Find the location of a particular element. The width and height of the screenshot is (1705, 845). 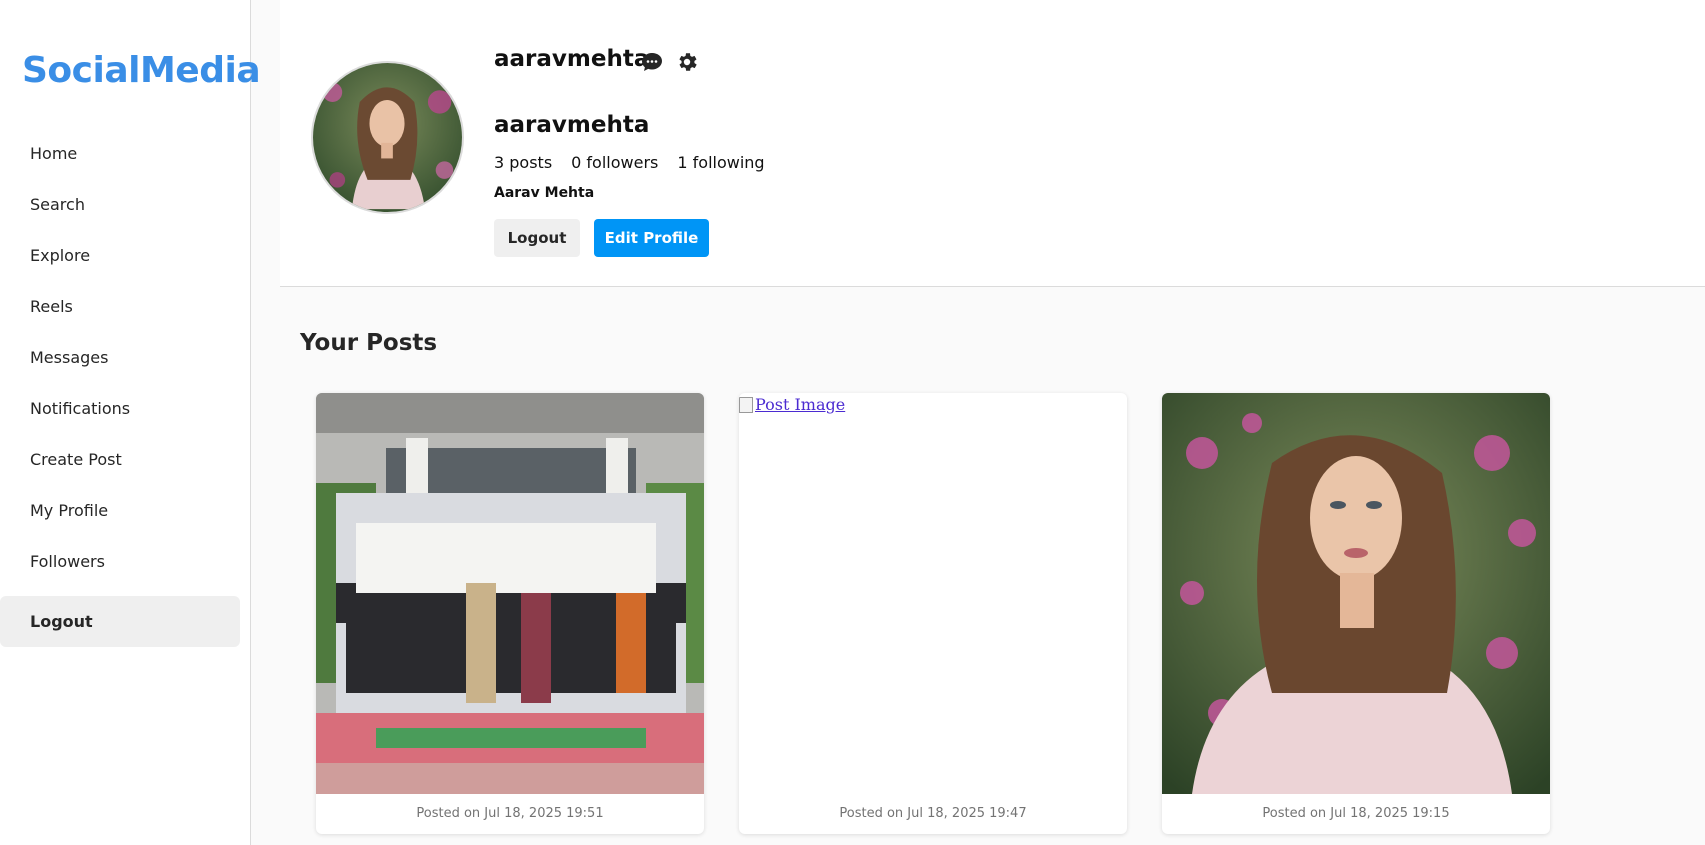

profile-stats: 3 posts 0 followers 1 following is located at coordinates (629, 162).